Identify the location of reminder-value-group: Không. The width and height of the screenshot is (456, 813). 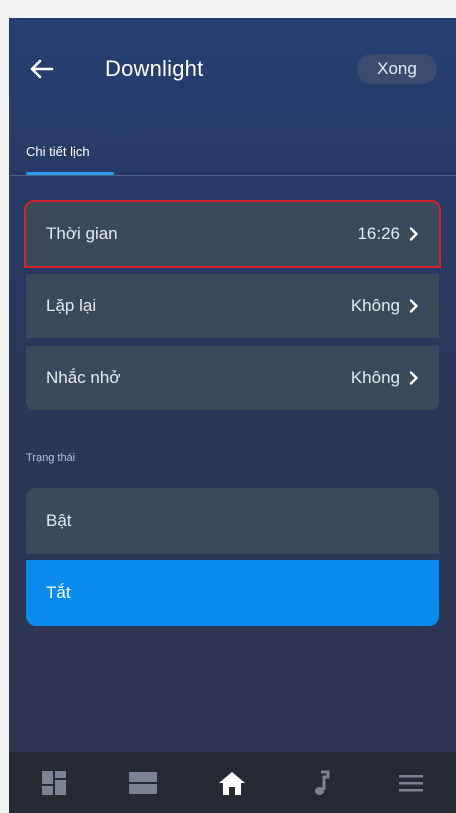
(385, 378).